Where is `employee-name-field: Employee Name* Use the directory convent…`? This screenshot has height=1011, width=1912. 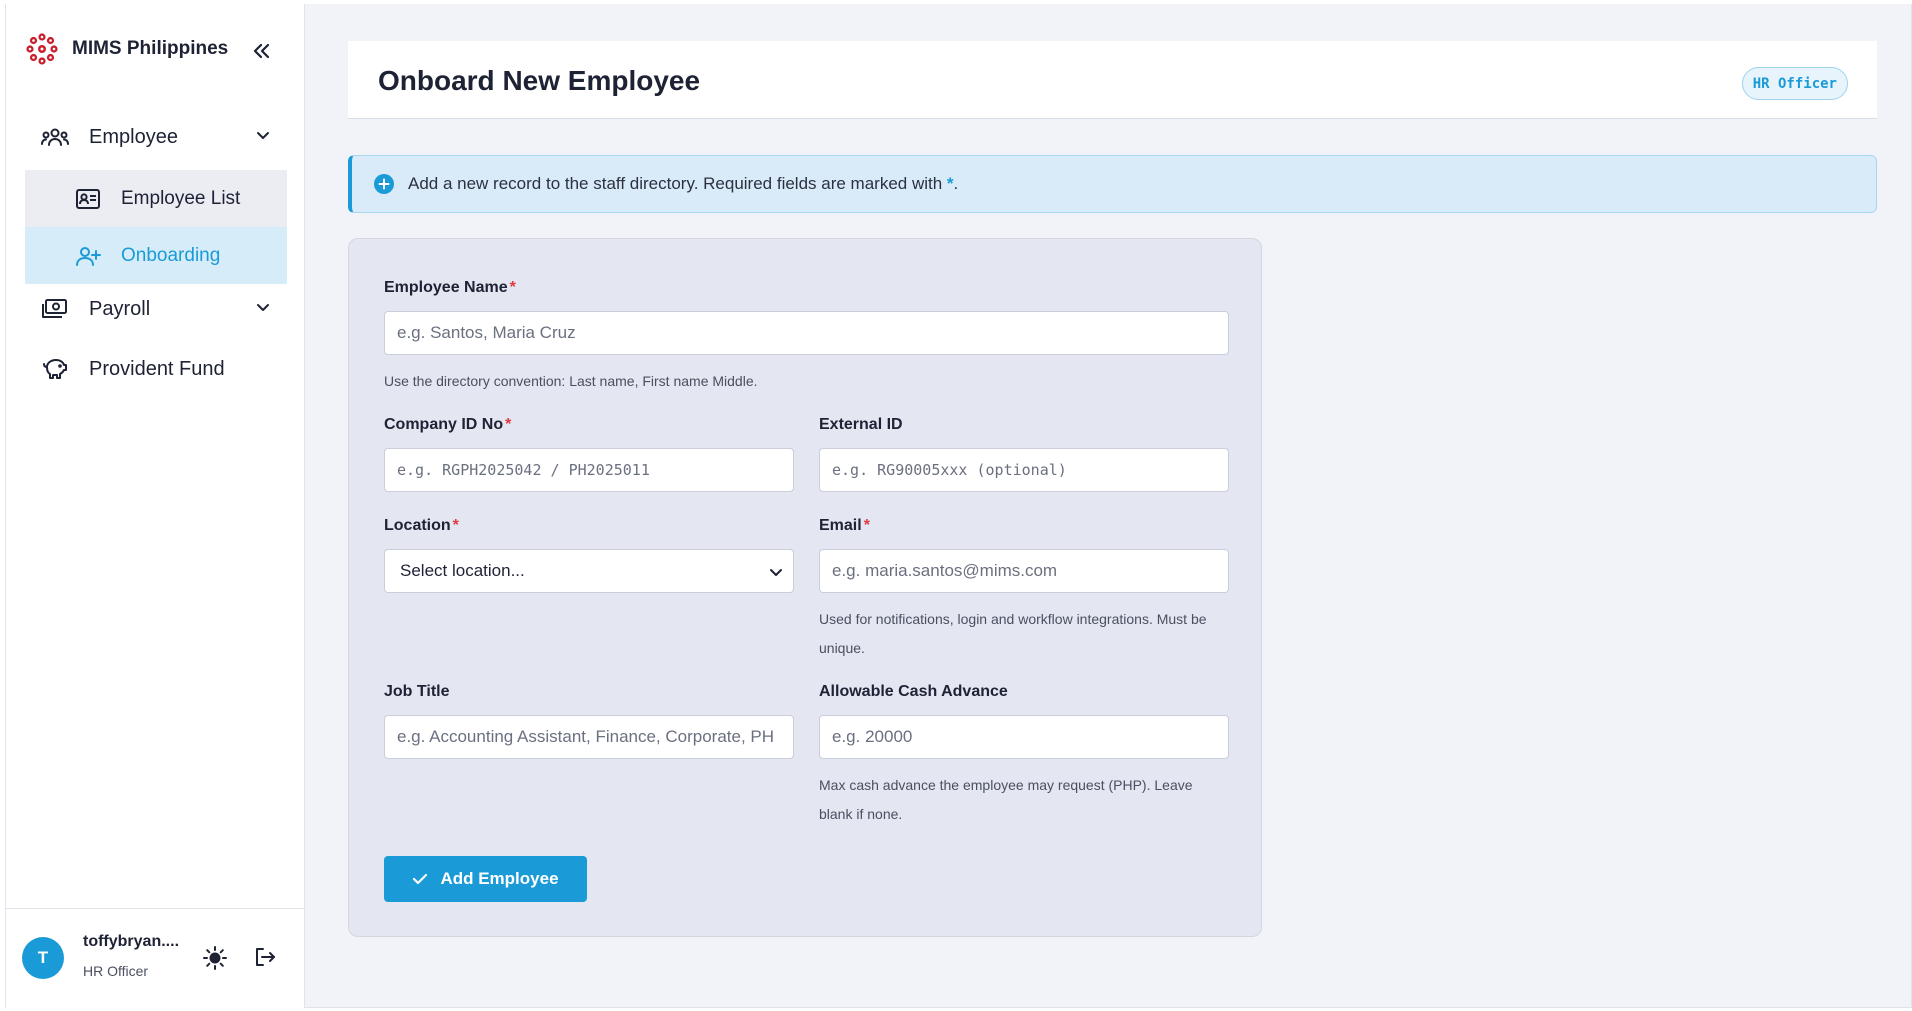 employee-name-field: Employee Name* Use the directory convent… is located at coordinates (806, 337).